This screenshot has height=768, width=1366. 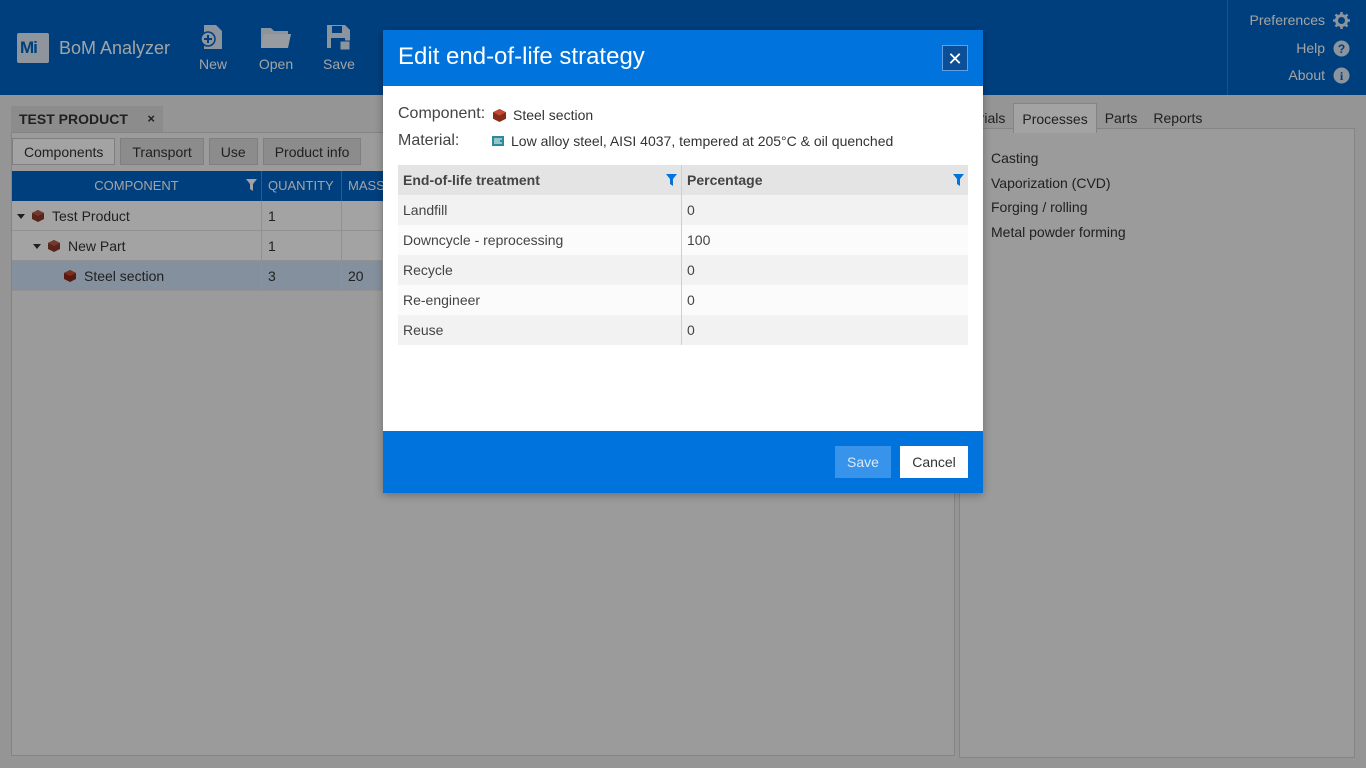 What do you see at coordinates (543, 115) in the screenshot?
I see `component-value: Steel section` at bounding box center [543, 115].